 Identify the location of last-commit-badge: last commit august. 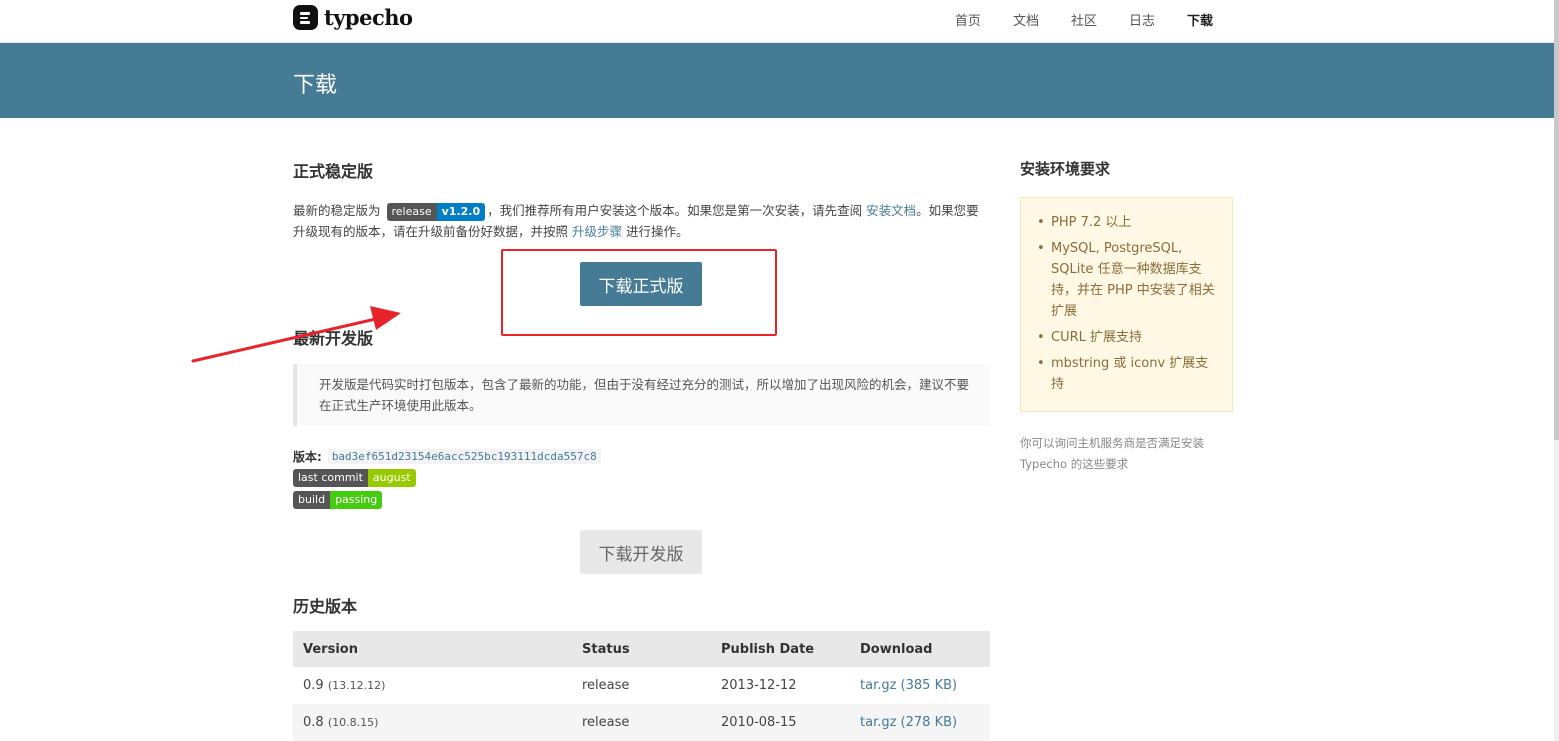
(354, 478).